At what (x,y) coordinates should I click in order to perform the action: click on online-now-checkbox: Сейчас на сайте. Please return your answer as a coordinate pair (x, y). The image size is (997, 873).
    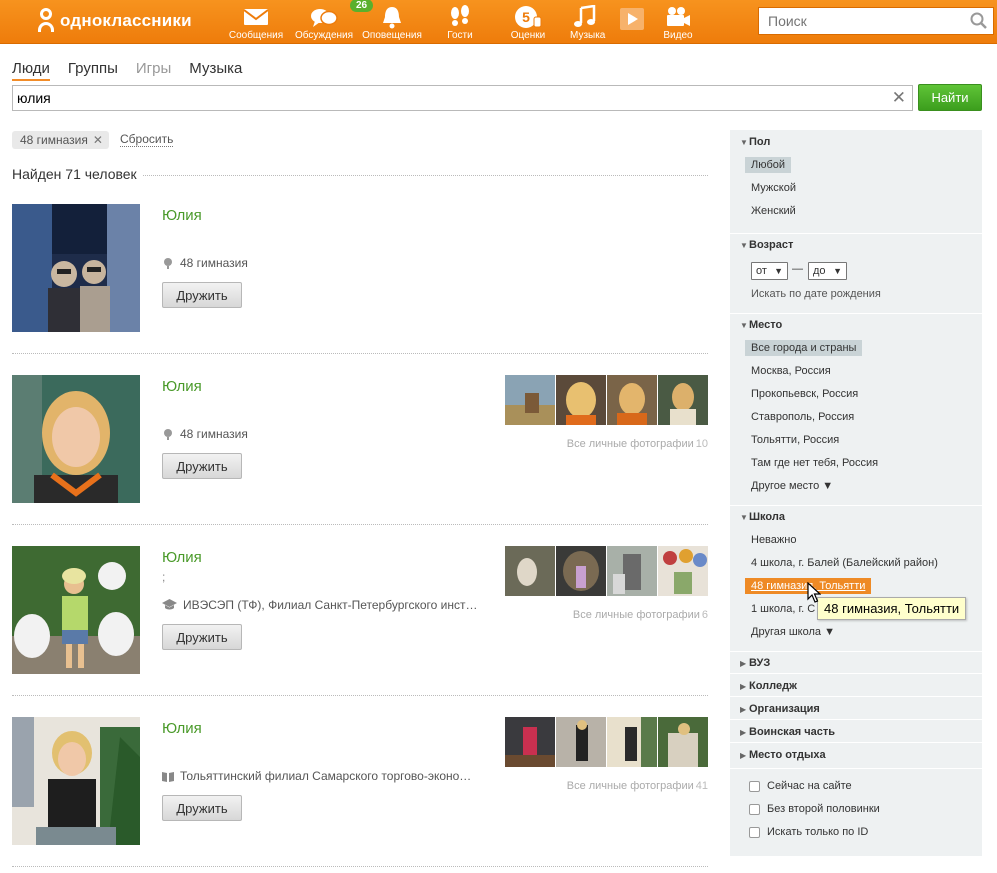
    Looking at the image, I should click on (800, 786).